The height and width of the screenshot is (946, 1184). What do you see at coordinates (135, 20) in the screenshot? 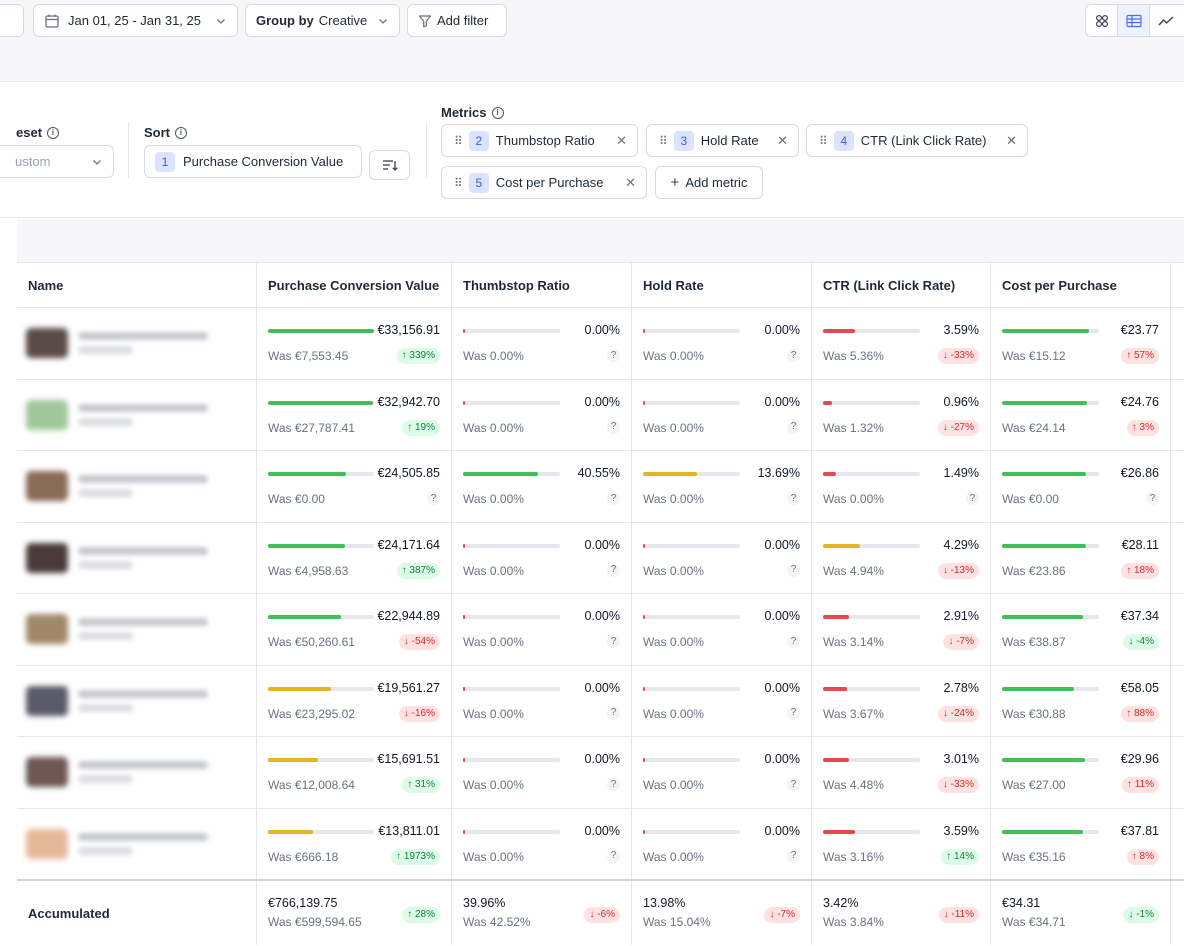
I see `date-range-picker: Jan 01, 25 - Jan 31, 25` at bounding box center [135, 20].